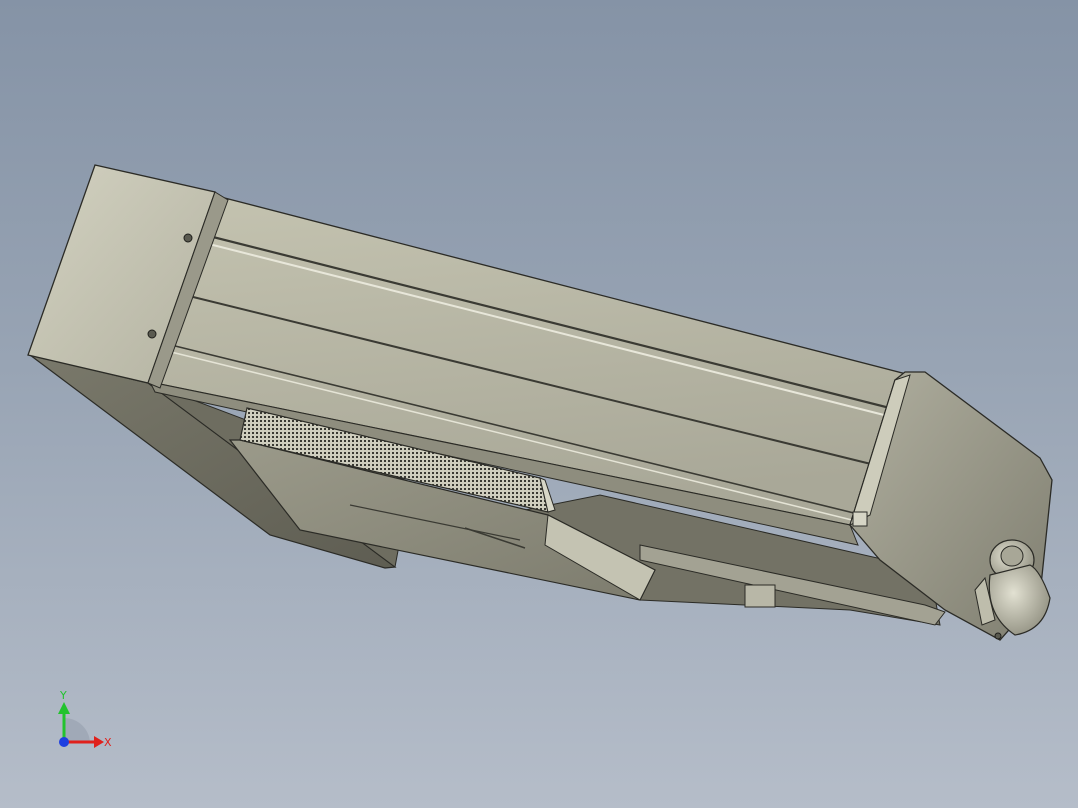 The width and height of the screenshot is (1078, 808). I want to click on axis-triad: Y X, so click(85, 719).